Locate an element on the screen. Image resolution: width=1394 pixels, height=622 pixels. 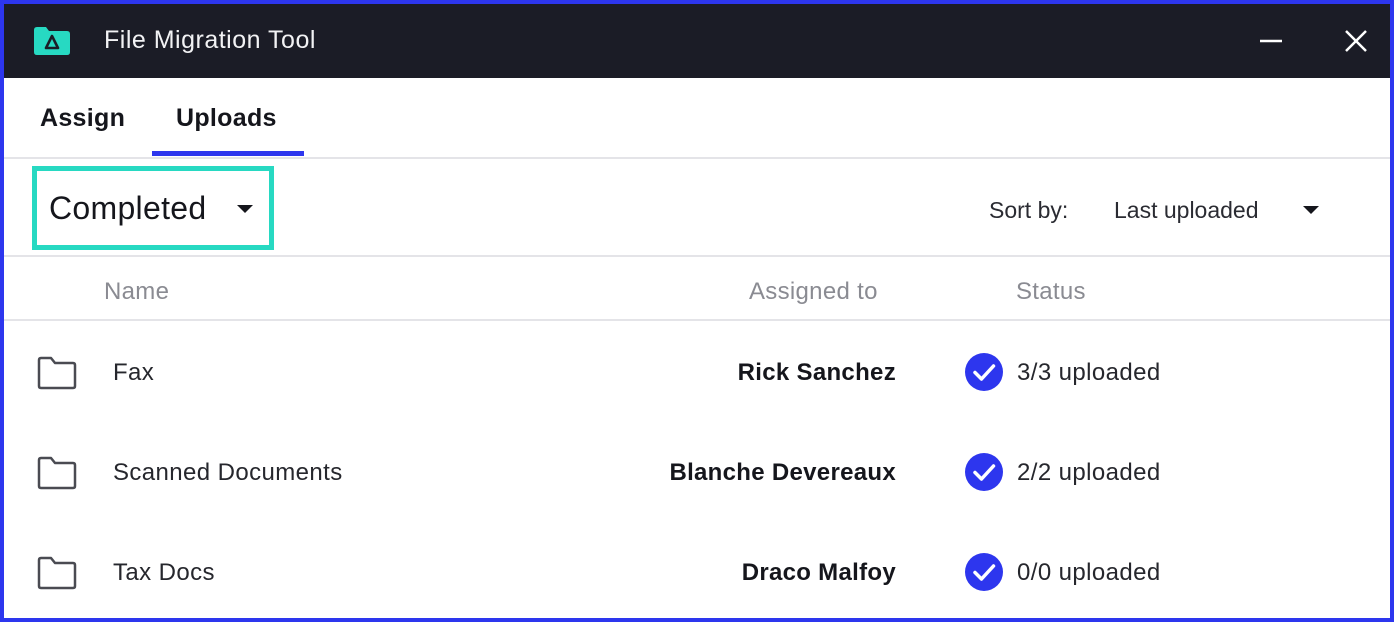
tab-bar: Assign Uploads is located at coordinates (697, 118).